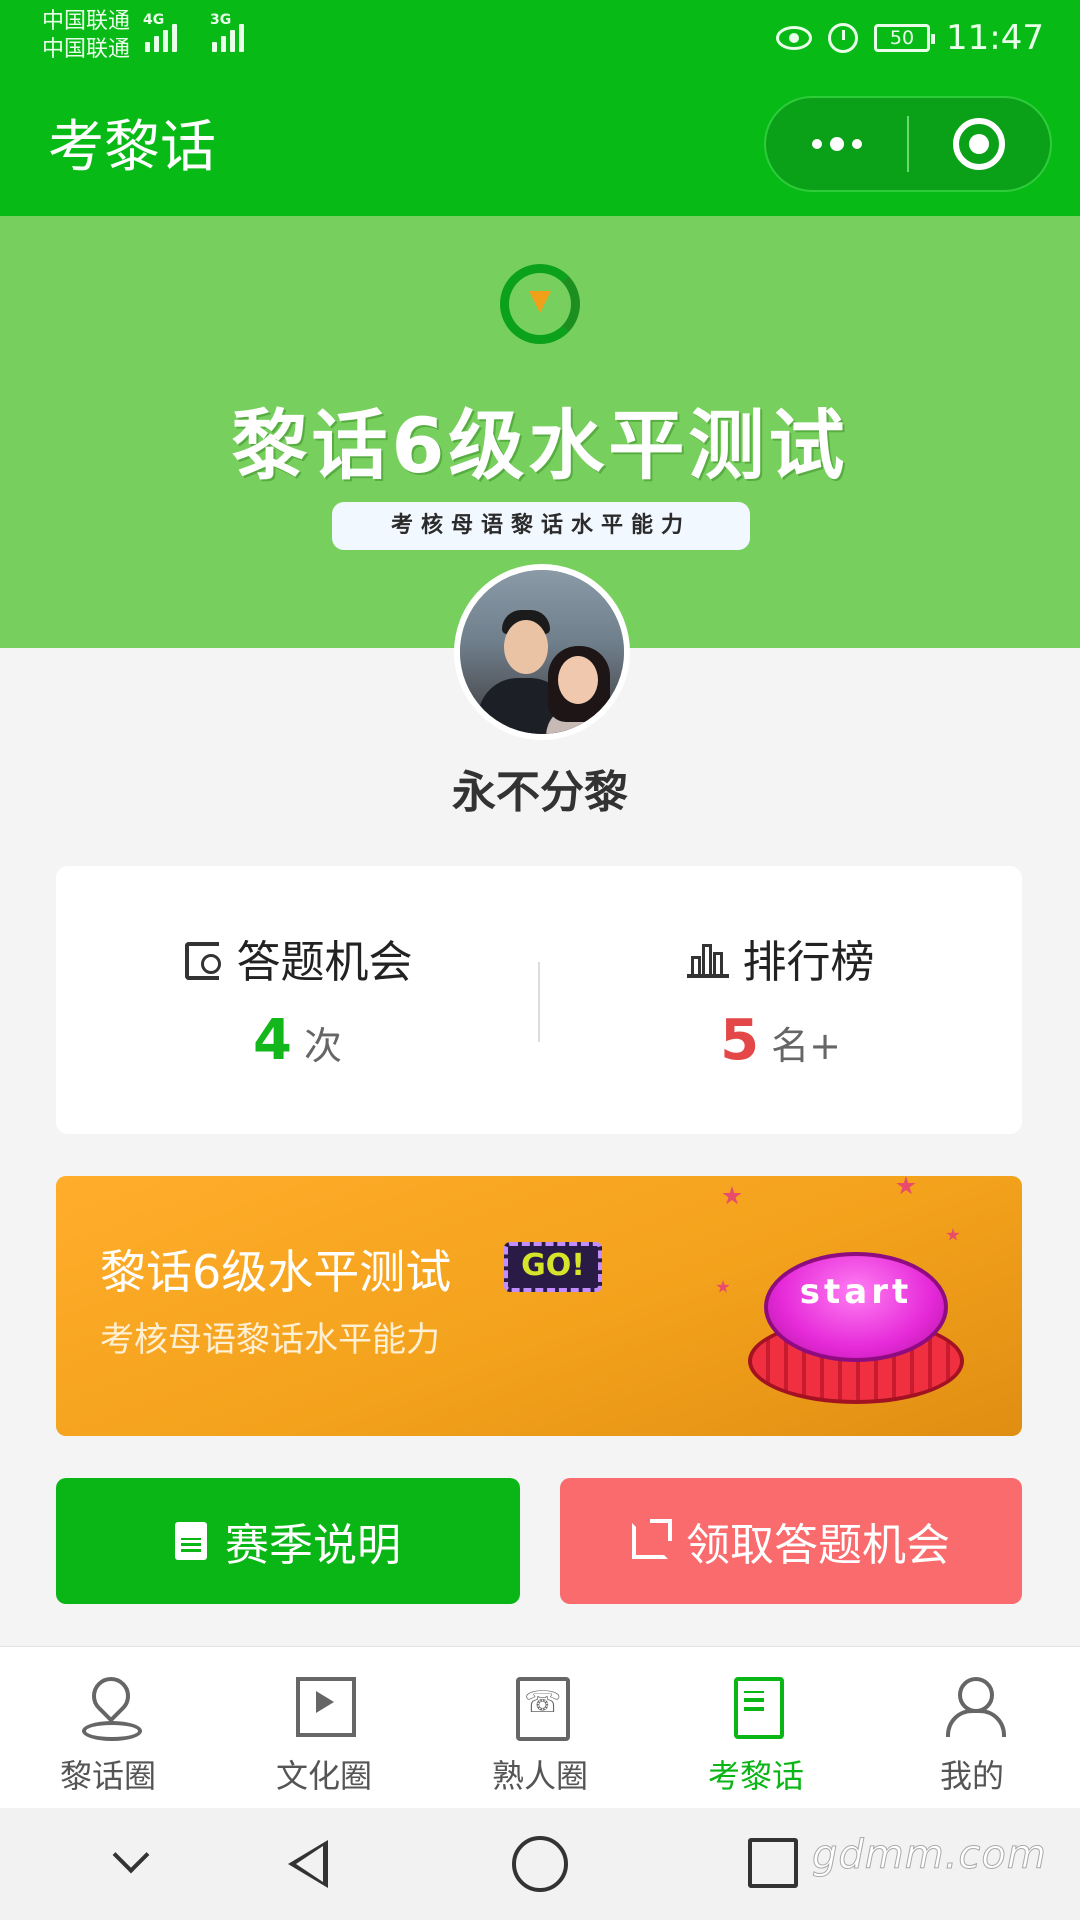 The image size is (1080, 1920). Describe the element at coordinates (806, 1046) in the screenshot. I see `ranking-unit: 名+` at that location.